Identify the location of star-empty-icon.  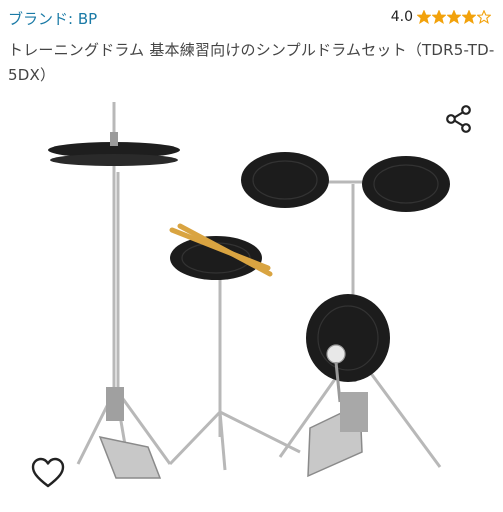
(484, 17).